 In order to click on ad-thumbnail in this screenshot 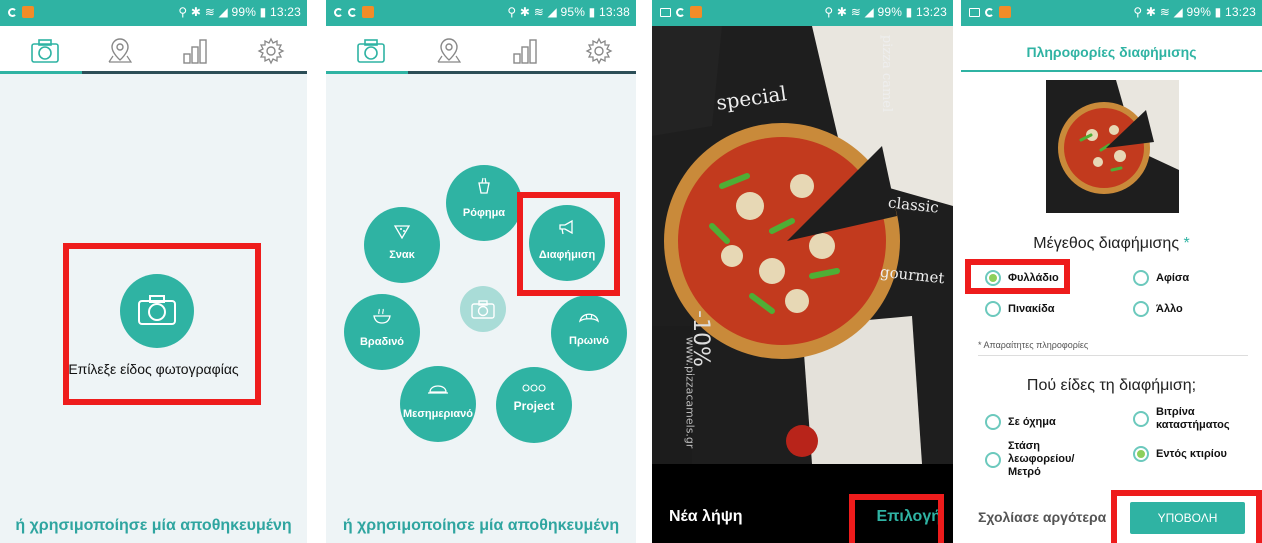, I will do `click(1112, 146)`.